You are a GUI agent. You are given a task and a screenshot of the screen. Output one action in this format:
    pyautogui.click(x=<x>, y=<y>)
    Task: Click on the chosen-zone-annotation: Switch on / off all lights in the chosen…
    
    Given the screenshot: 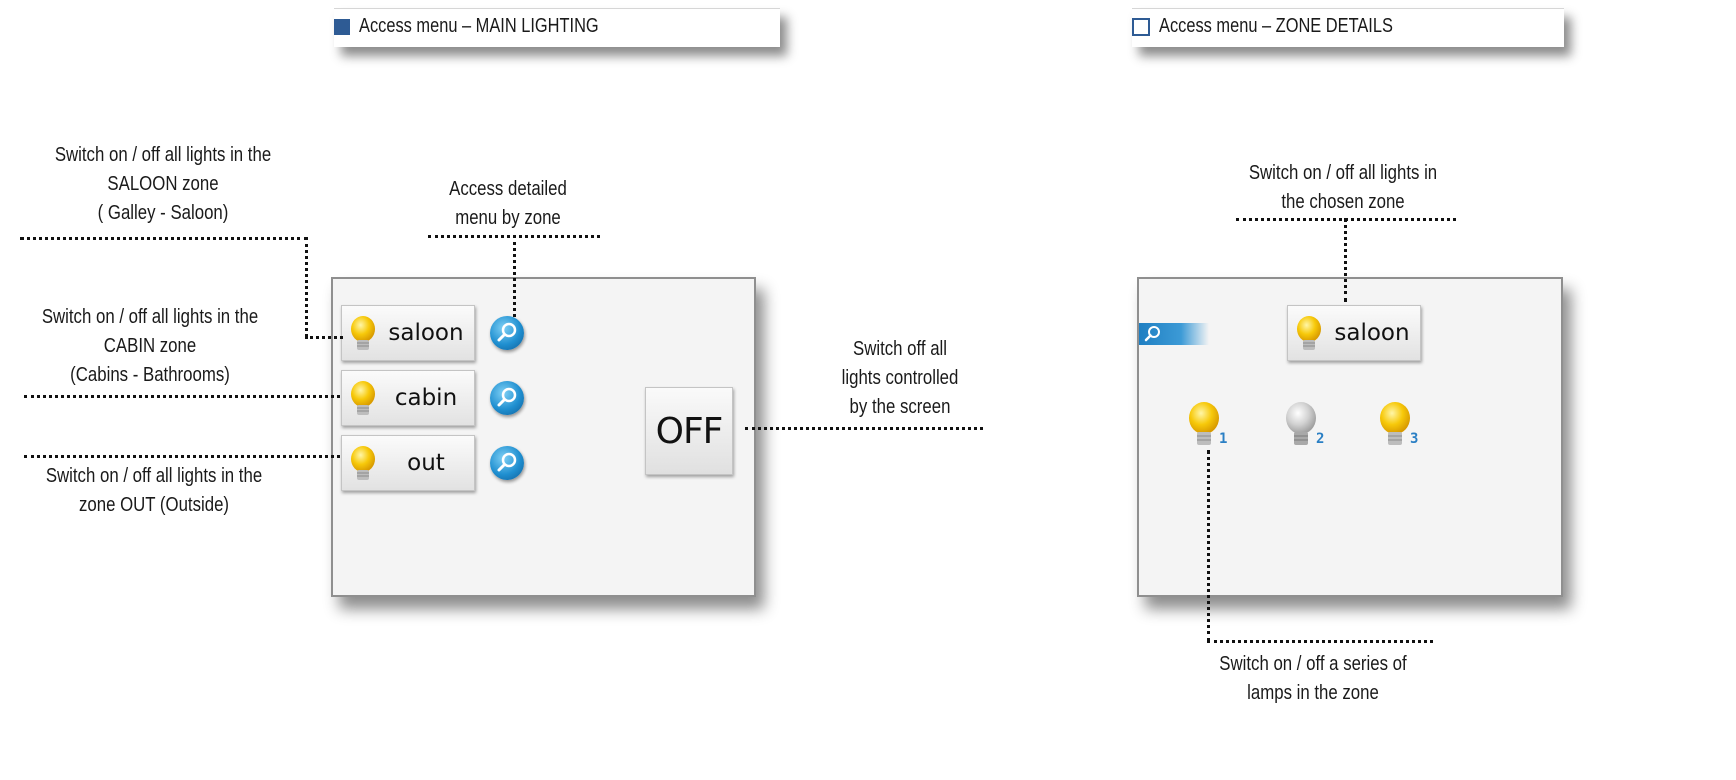 What is the action you would take?
    pyautogui.click(x=1343, y=187)
    